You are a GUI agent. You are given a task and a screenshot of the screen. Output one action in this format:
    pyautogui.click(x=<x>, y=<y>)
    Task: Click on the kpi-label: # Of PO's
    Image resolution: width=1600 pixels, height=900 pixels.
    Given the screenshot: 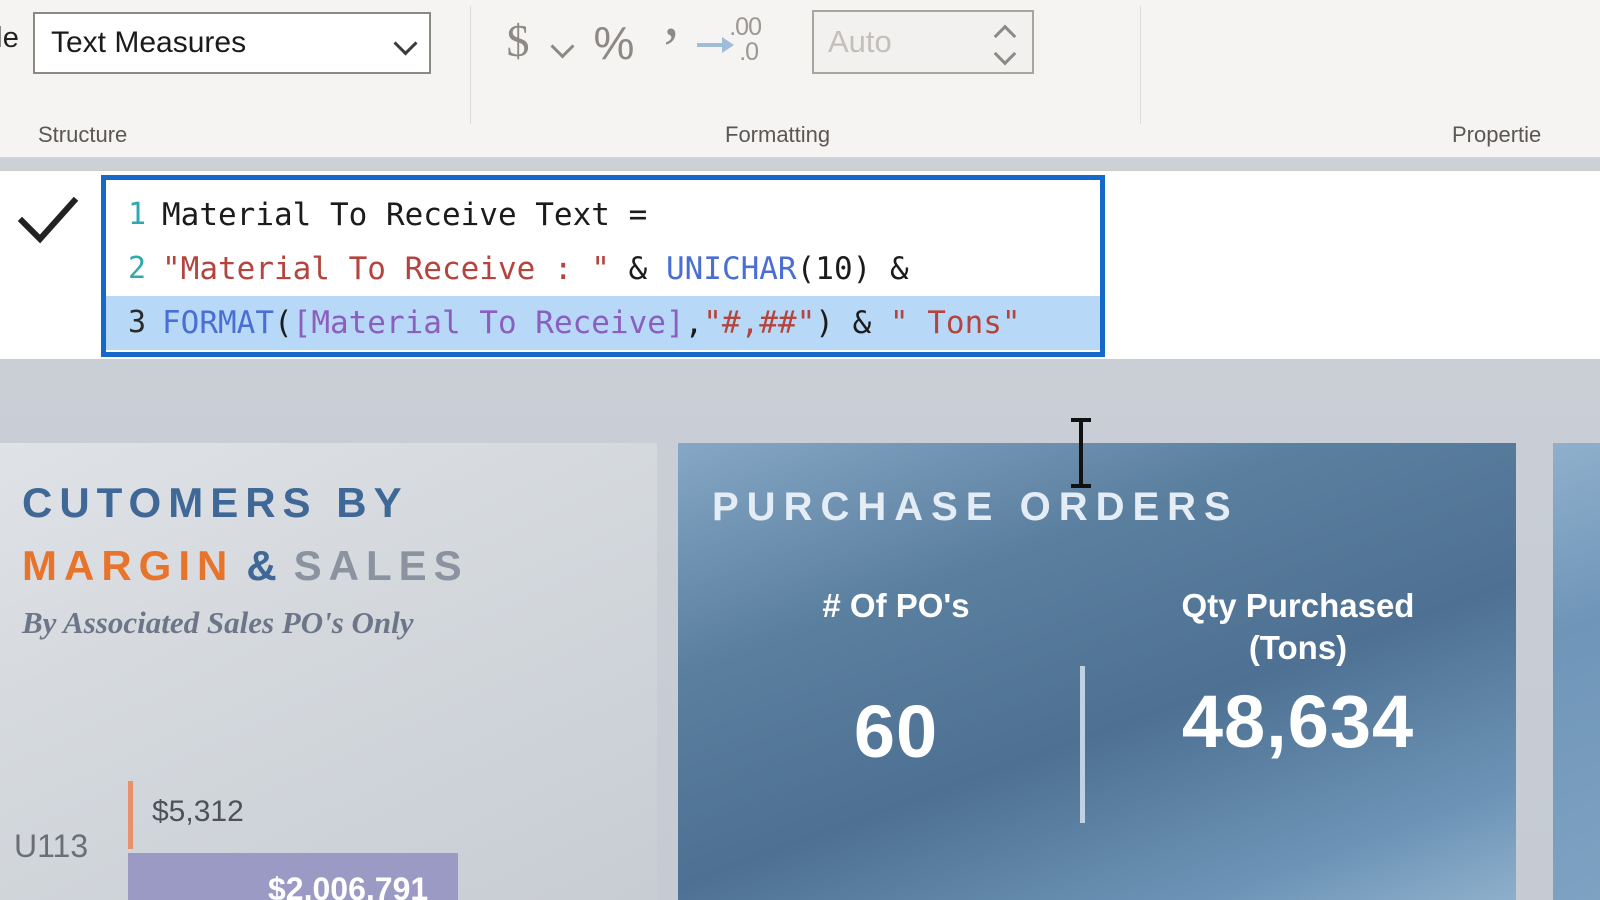 What is the action you would take?
    pyautogui.click(x=896, y=605)
    